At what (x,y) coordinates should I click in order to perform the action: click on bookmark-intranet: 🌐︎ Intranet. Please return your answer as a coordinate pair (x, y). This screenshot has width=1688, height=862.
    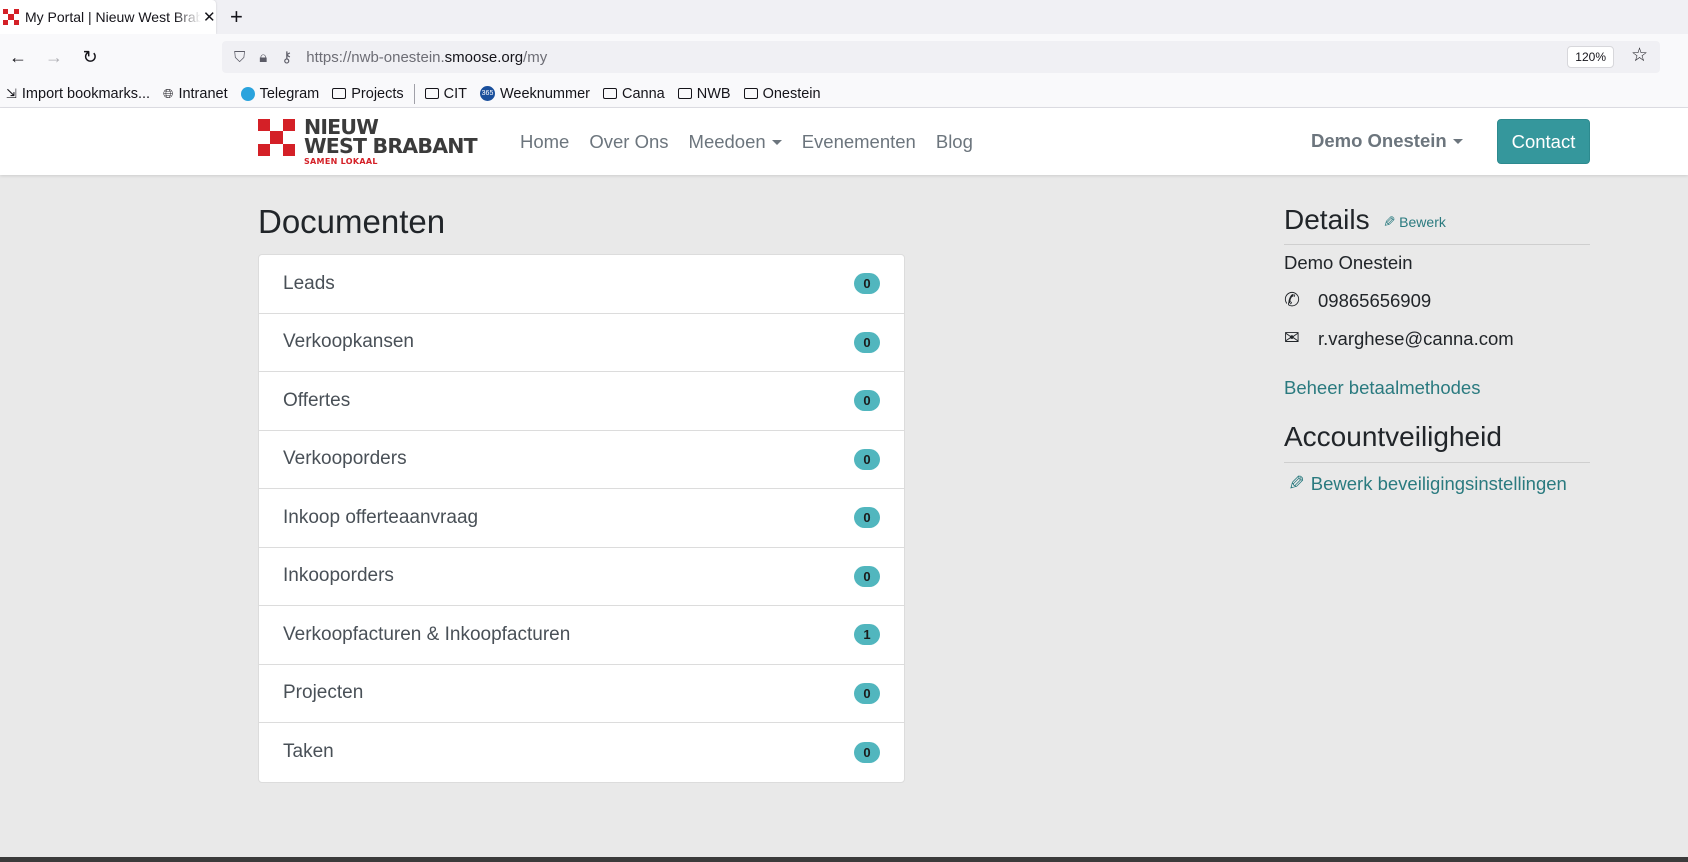
    Looking at the image, I should click on (195, 94).